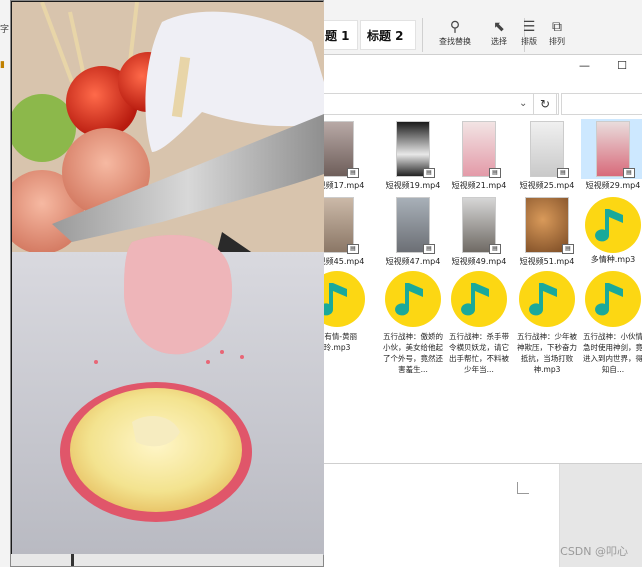 Image resolution: width=642 pixels, height=567 pixels. I want to click on word-ribbon: 题 1 标题 2 ⚲ 查找替换 ⬉ 选择 ☰ 排版 ⧉ 排列, so click(480, 28).